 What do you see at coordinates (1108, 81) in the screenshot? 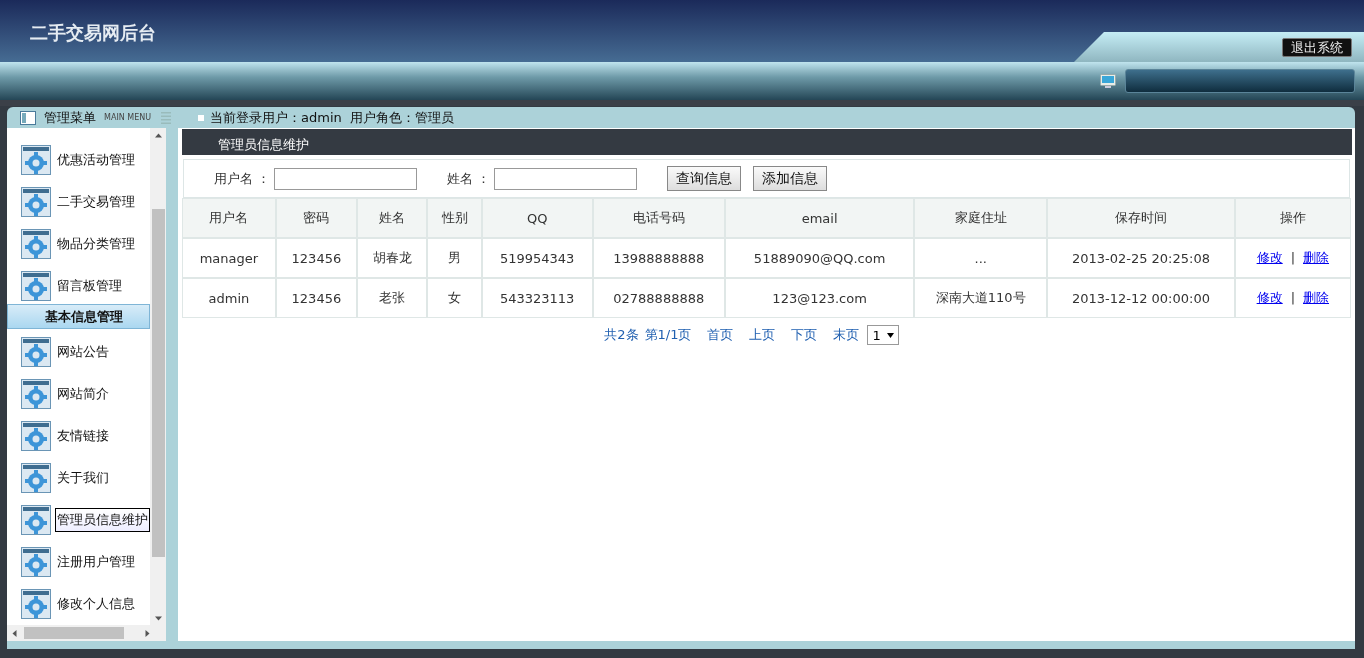
I see `monitor-icon` at bounding box center [1108, 81].